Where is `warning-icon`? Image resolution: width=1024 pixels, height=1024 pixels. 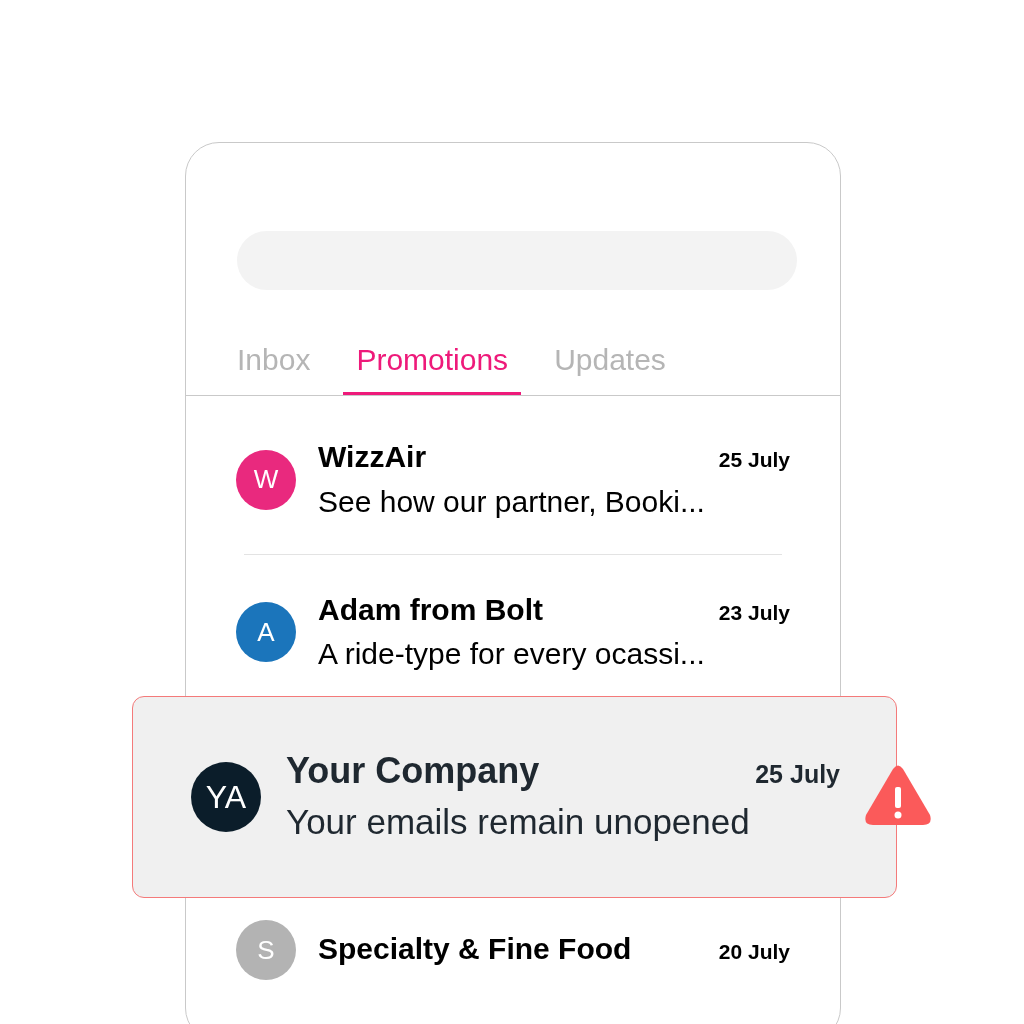
warning-icon is located at coordinates (898, 795).